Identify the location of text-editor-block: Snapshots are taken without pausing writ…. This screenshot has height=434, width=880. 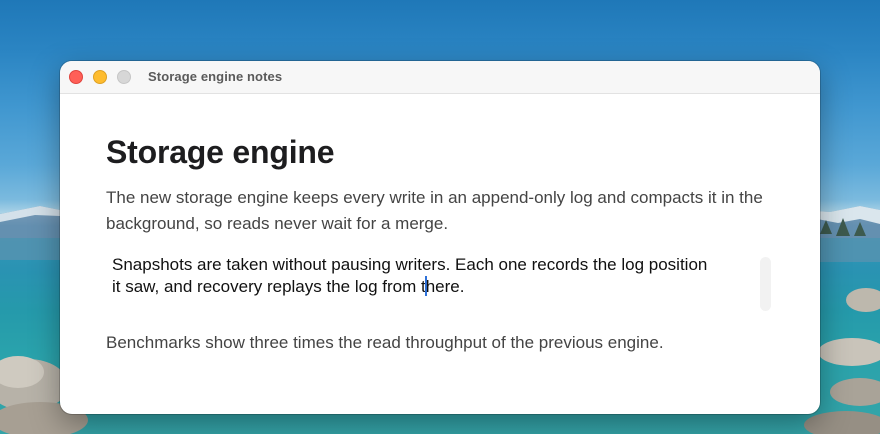
(444, 280).